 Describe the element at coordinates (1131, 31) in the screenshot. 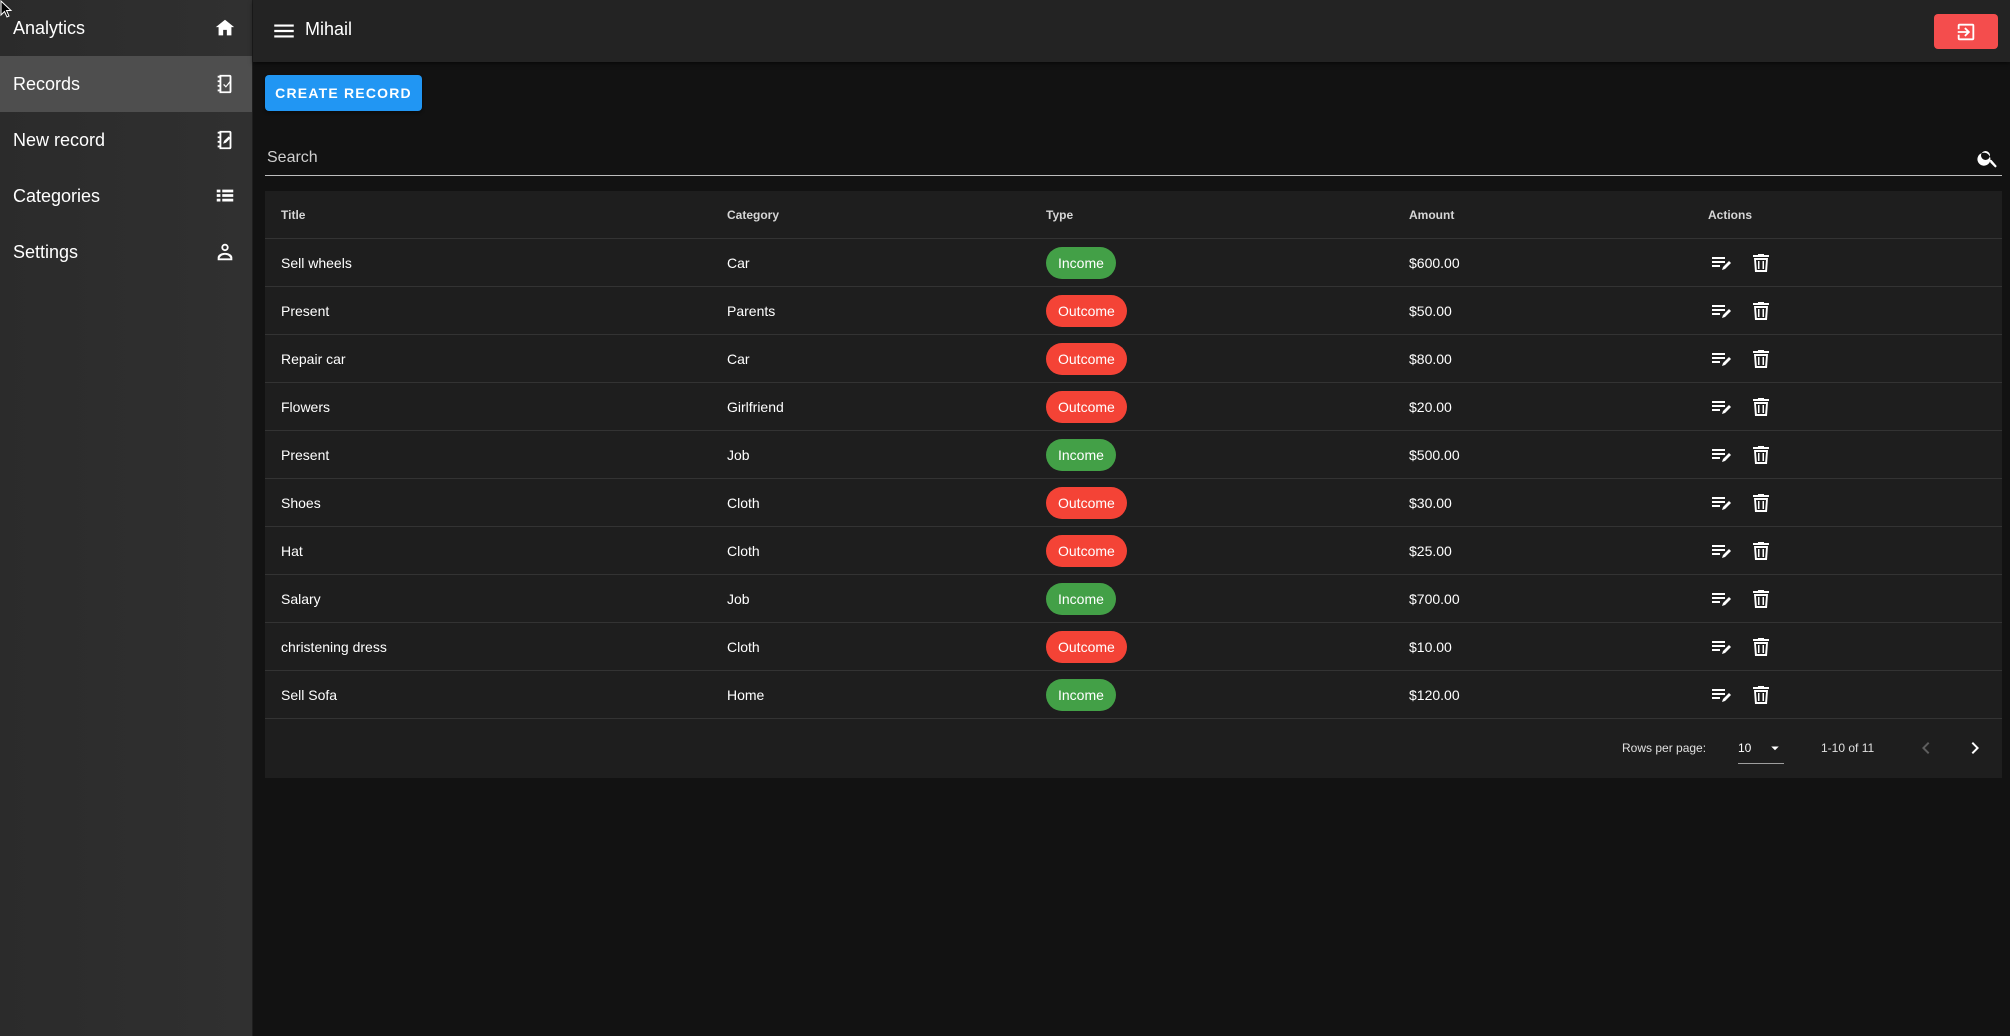

I see `app-header: Mihail` at that location.